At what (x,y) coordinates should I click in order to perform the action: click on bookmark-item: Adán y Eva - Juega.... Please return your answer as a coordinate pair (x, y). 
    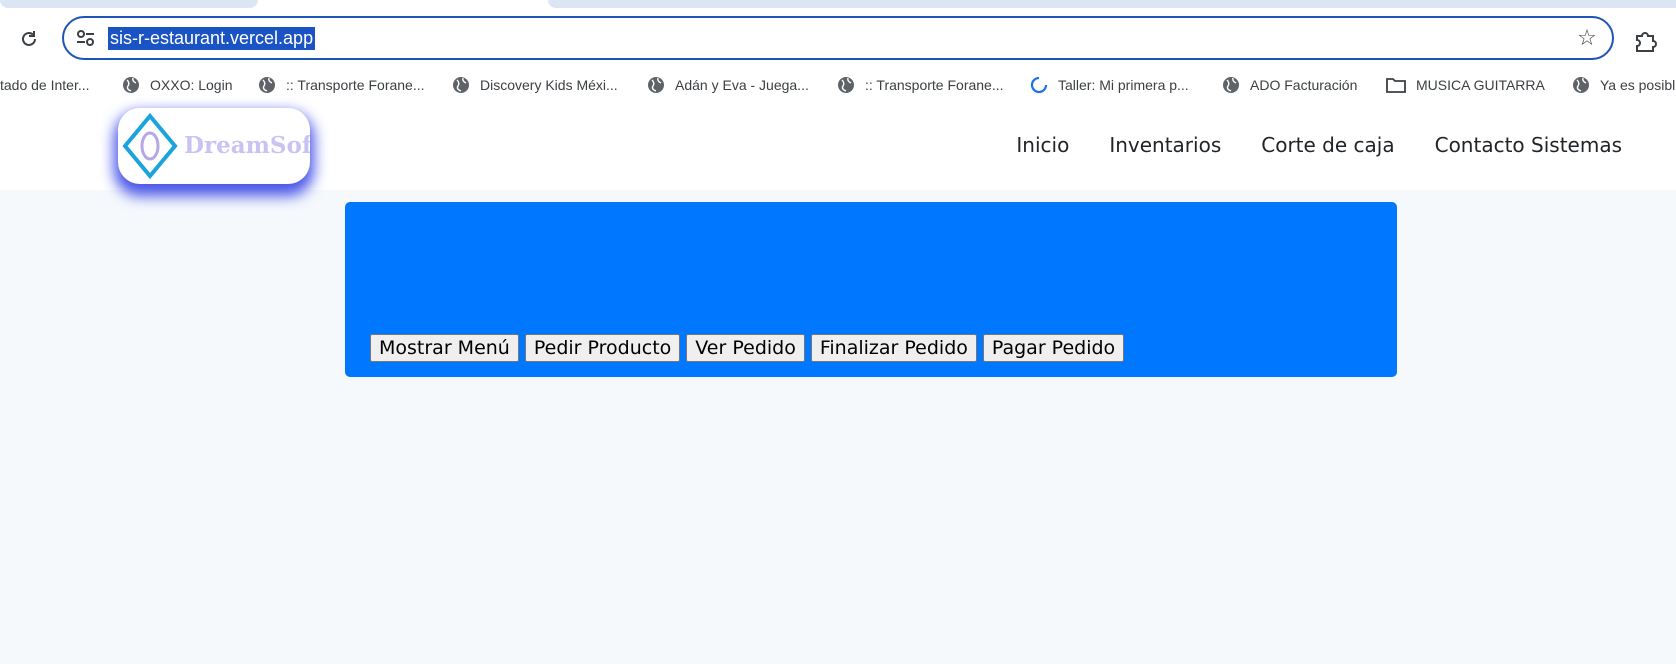
    Looking at the image, I should click on (728, 85).